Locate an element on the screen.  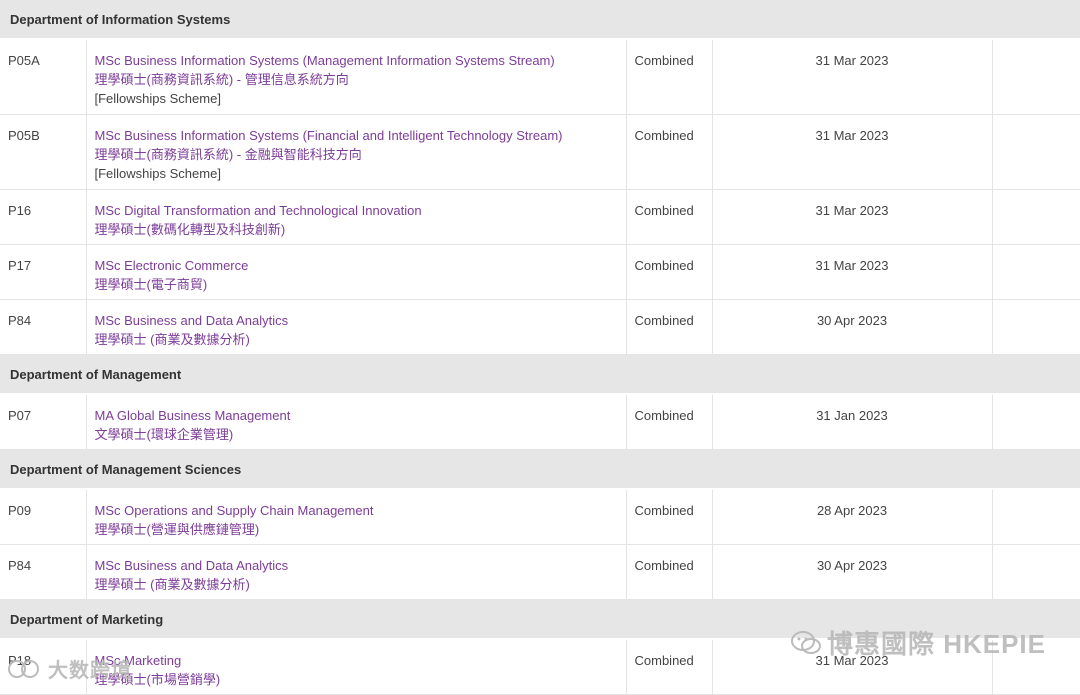
department-title: Department of Management is located at coordinates (540, 374).